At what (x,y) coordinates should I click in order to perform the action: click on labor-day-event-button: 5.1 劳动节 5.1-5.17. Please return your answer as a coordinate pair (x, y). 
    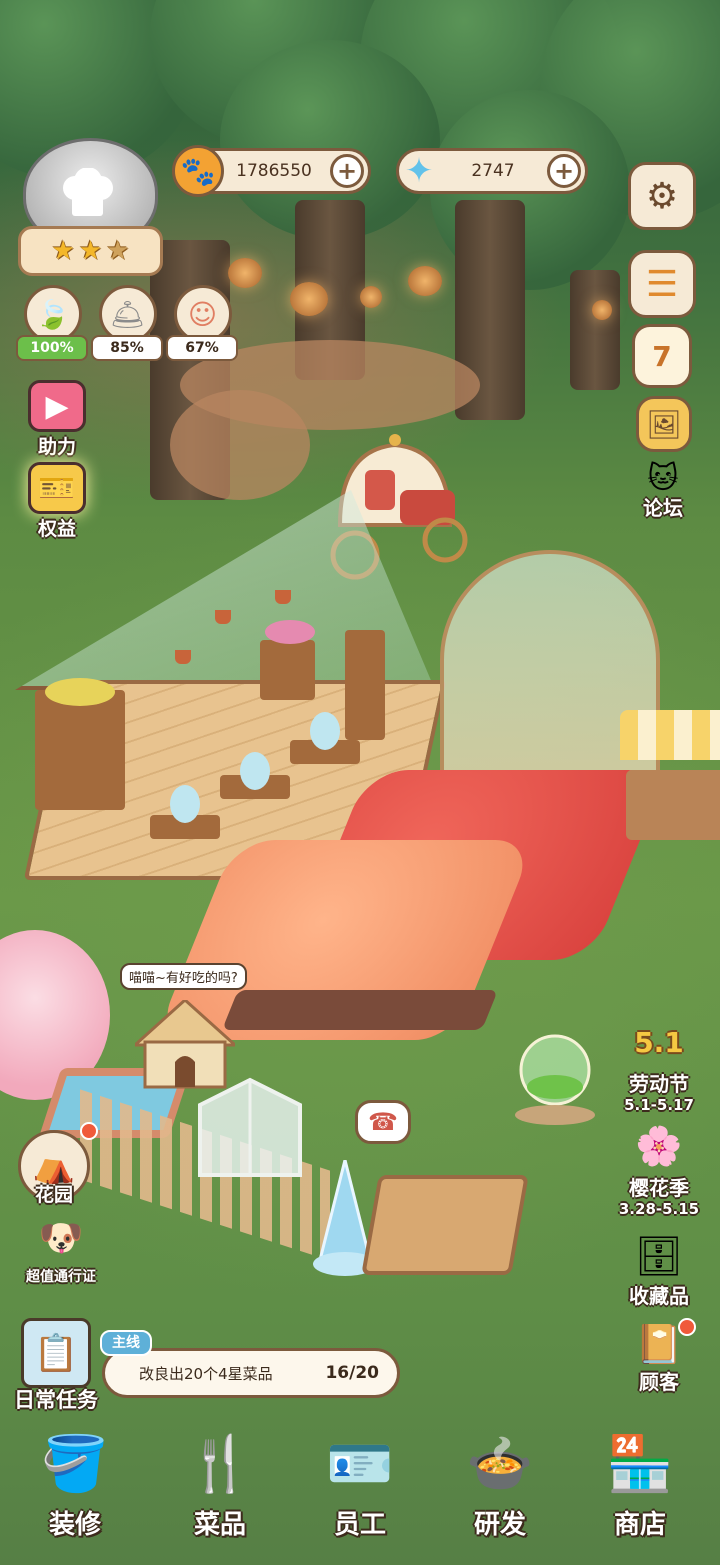
    Looking at the image, I should click on (659, 1063).